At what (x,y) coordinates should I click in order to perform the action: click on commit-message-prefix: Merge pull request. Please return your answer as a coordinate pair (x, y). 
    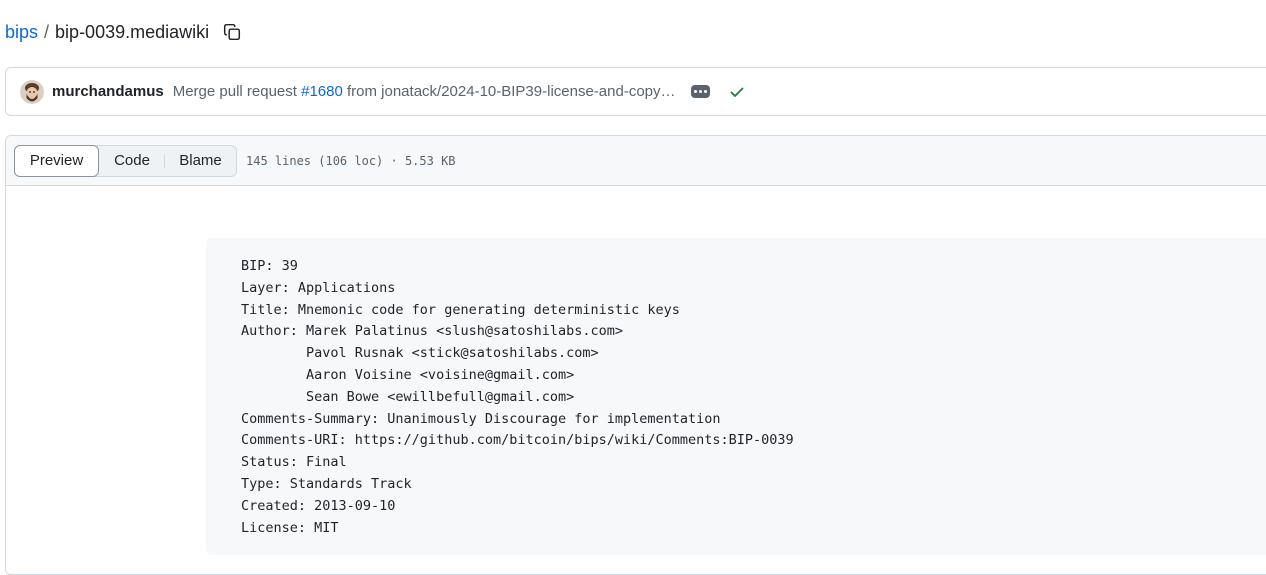
    Looking at the image, I should click on (234, 91).